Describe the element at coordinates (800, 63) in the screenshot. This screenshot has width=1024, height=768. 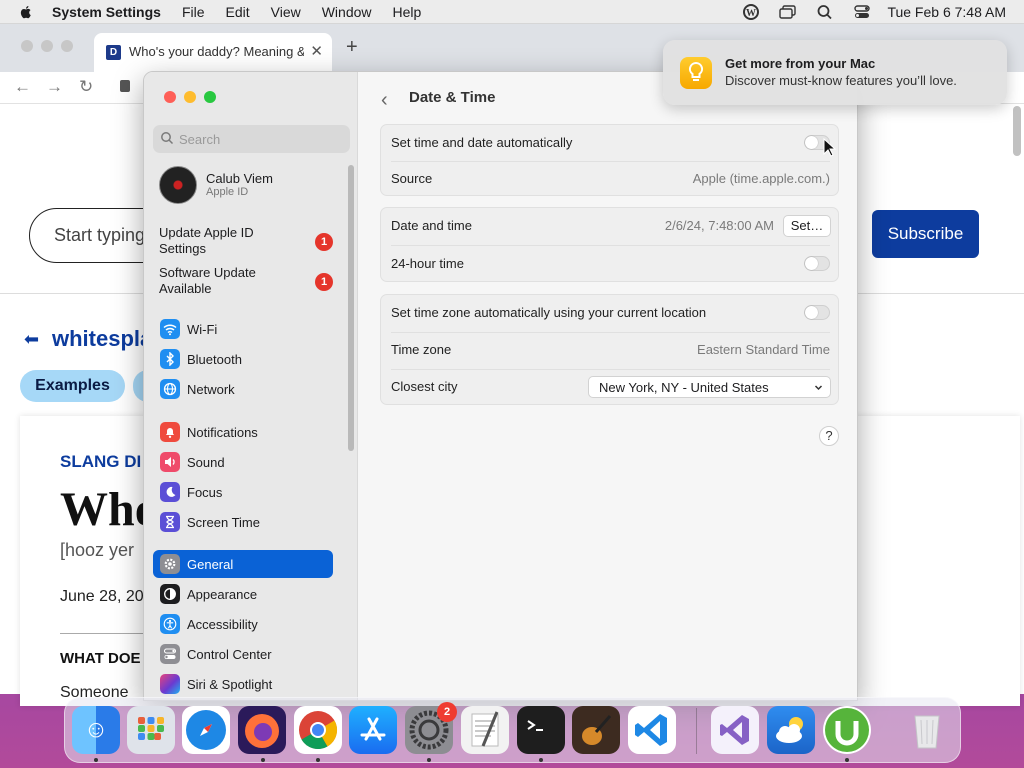
I see `notification-title: Get more from your Mac` at that location.